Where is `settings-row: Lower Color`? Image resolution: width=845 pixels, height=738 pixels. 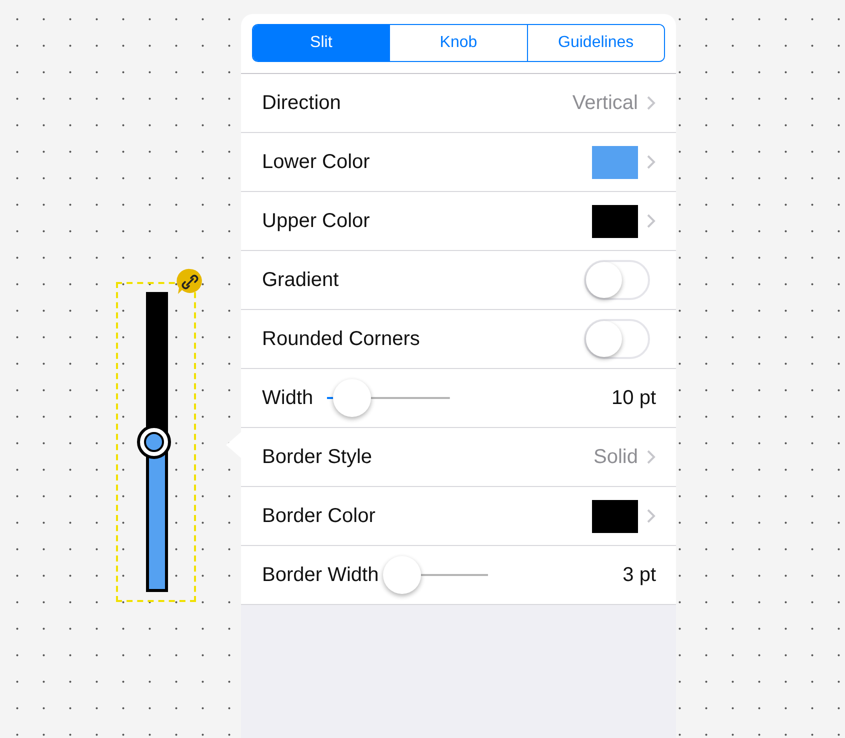 settings-row: Lower Color is located at coordinates (458, 162).